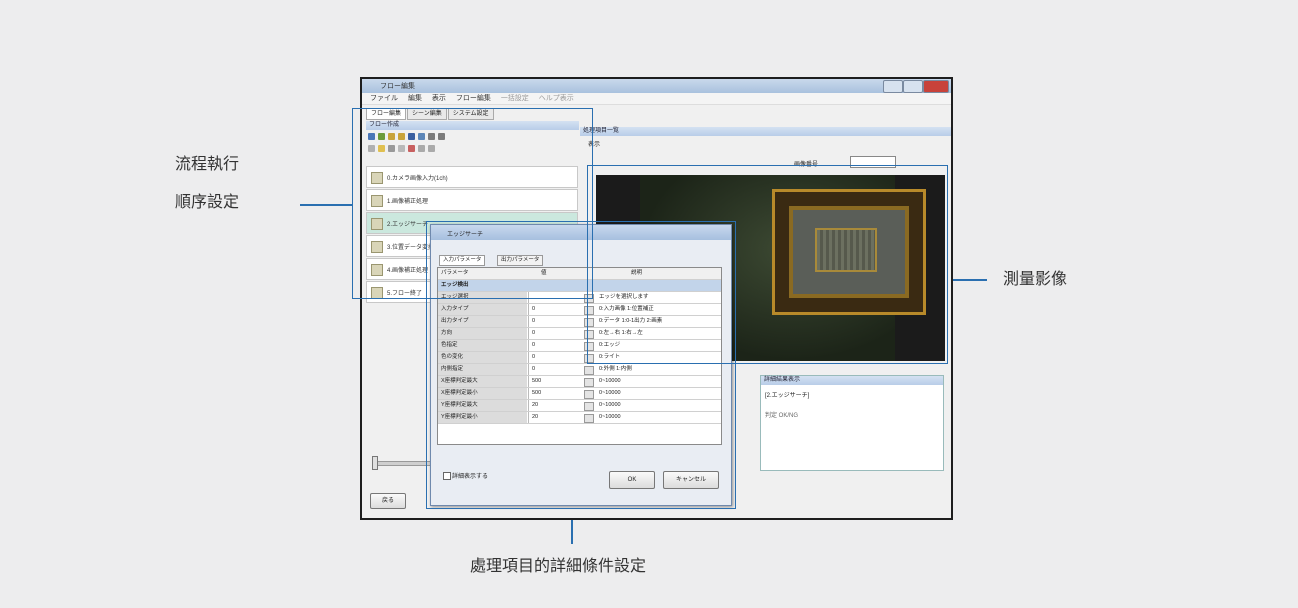 Image resolution: width=1298 pixels, height=608 pixels. I want to click on callout-flow-order-line2: 順序設定, so click(207, 201).